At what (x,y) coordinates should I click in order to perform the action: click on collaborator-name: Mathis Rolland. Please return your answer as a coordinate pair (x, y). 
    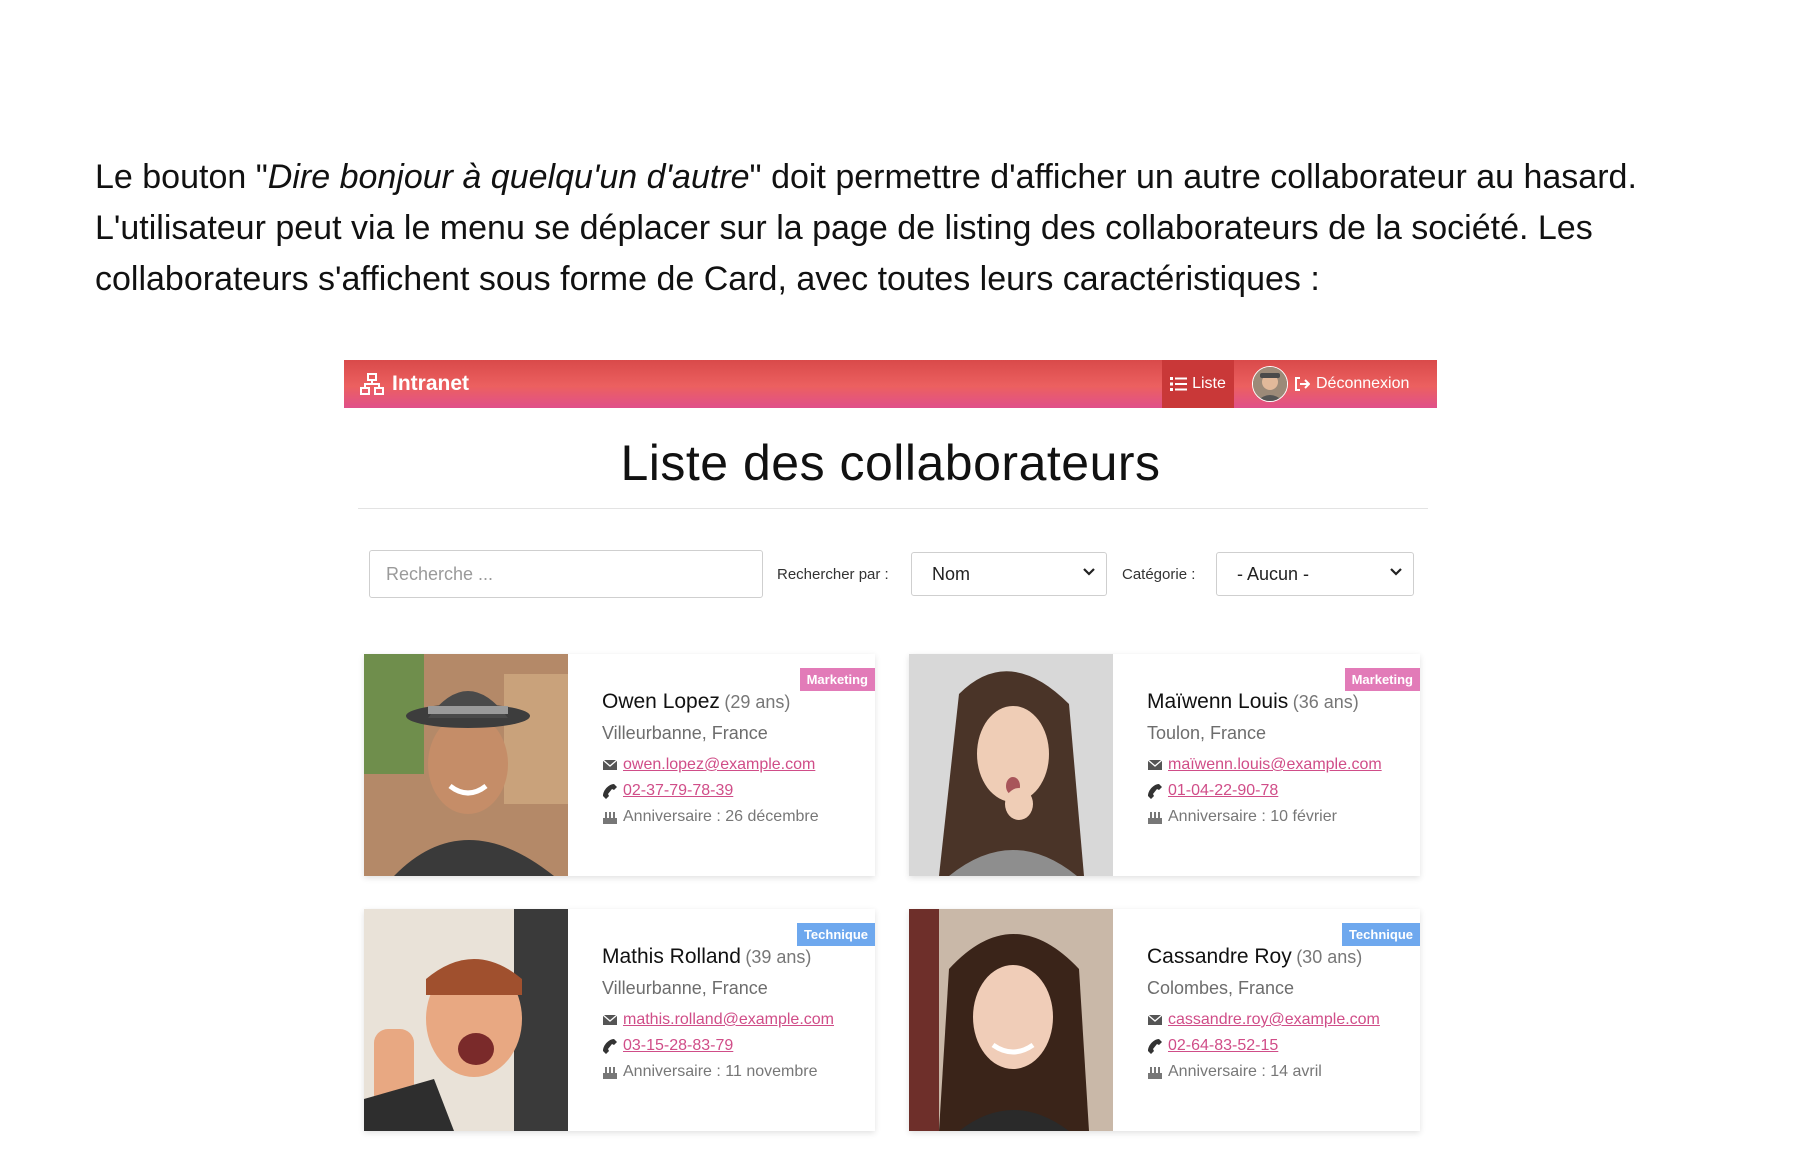
    Looking at the image, I should click on (671, 956).